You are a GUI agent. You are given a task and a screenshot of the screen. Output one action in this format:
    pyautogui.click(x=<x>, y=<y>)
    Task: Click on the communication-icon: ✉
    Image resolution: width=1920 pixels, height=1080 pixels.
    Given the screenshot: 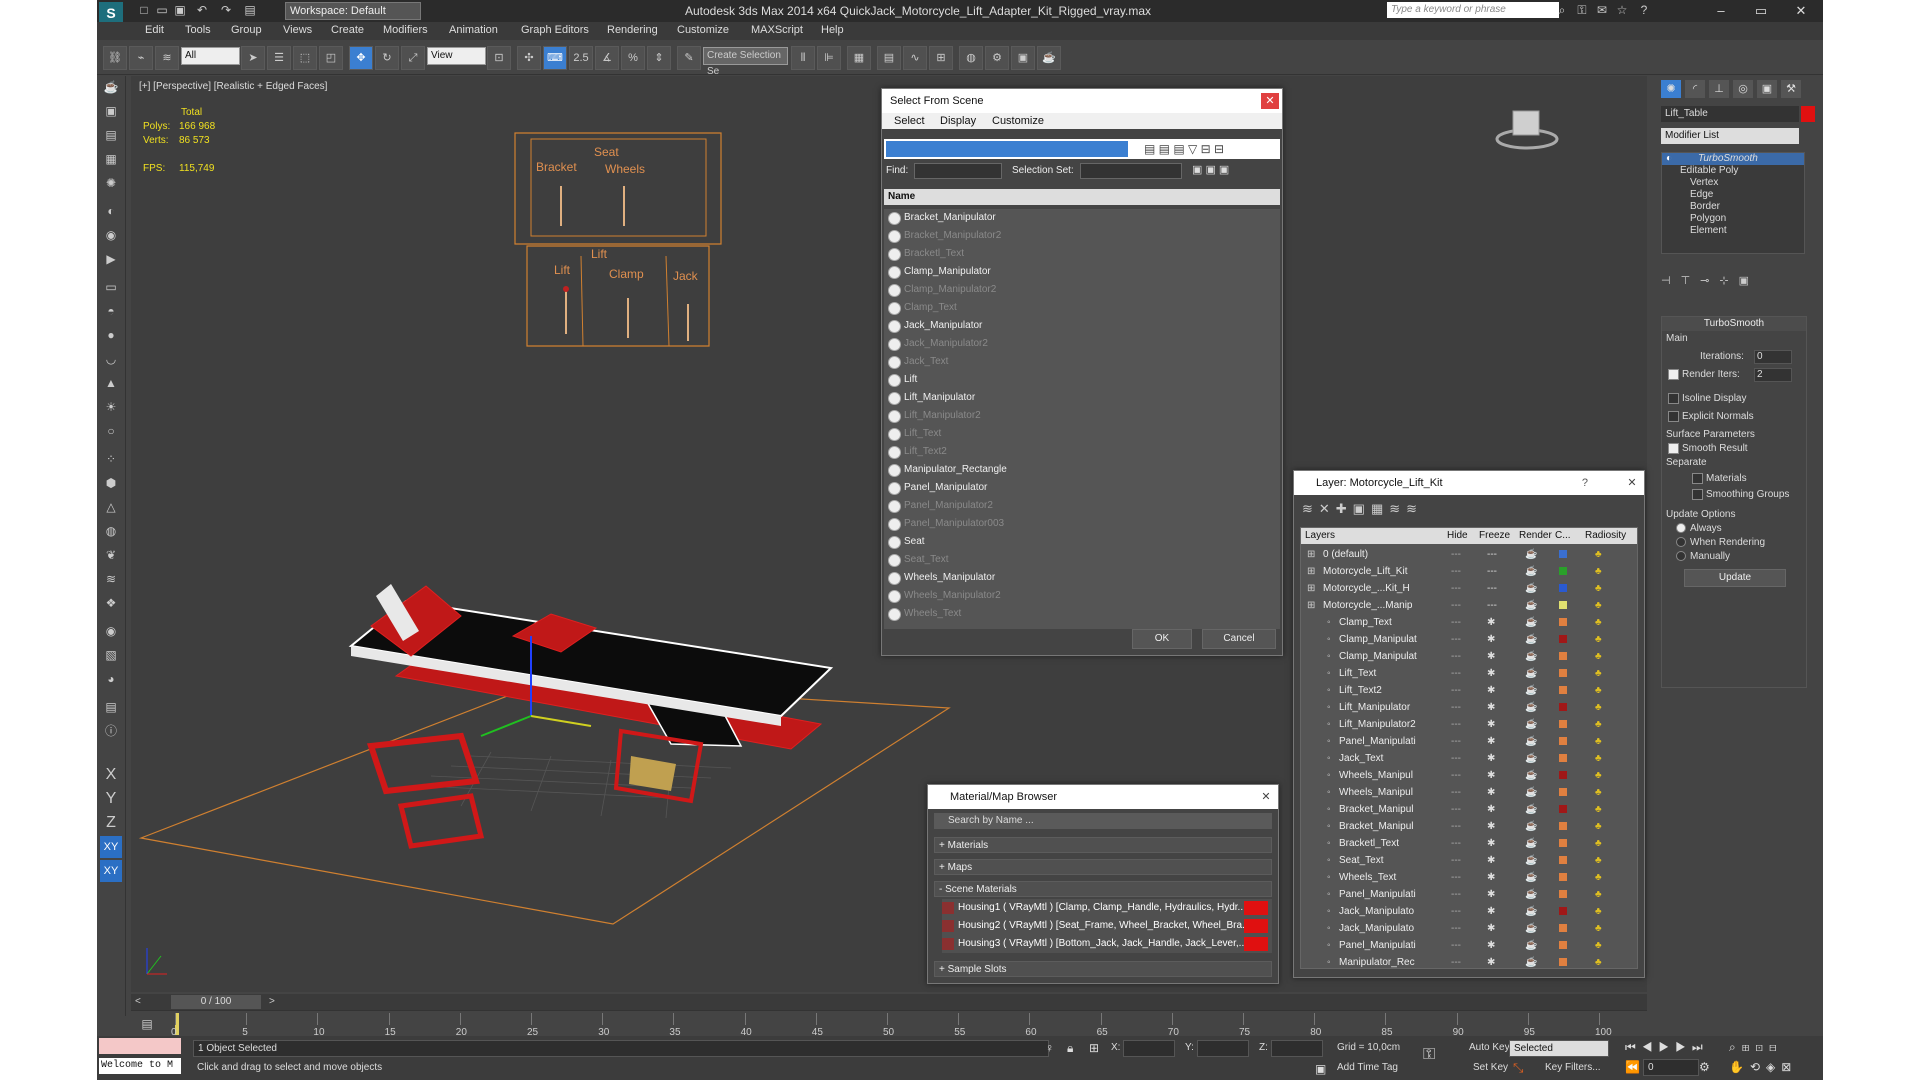 What is the action you would take?
    pyautogui.click(x=1602, y=10)
    